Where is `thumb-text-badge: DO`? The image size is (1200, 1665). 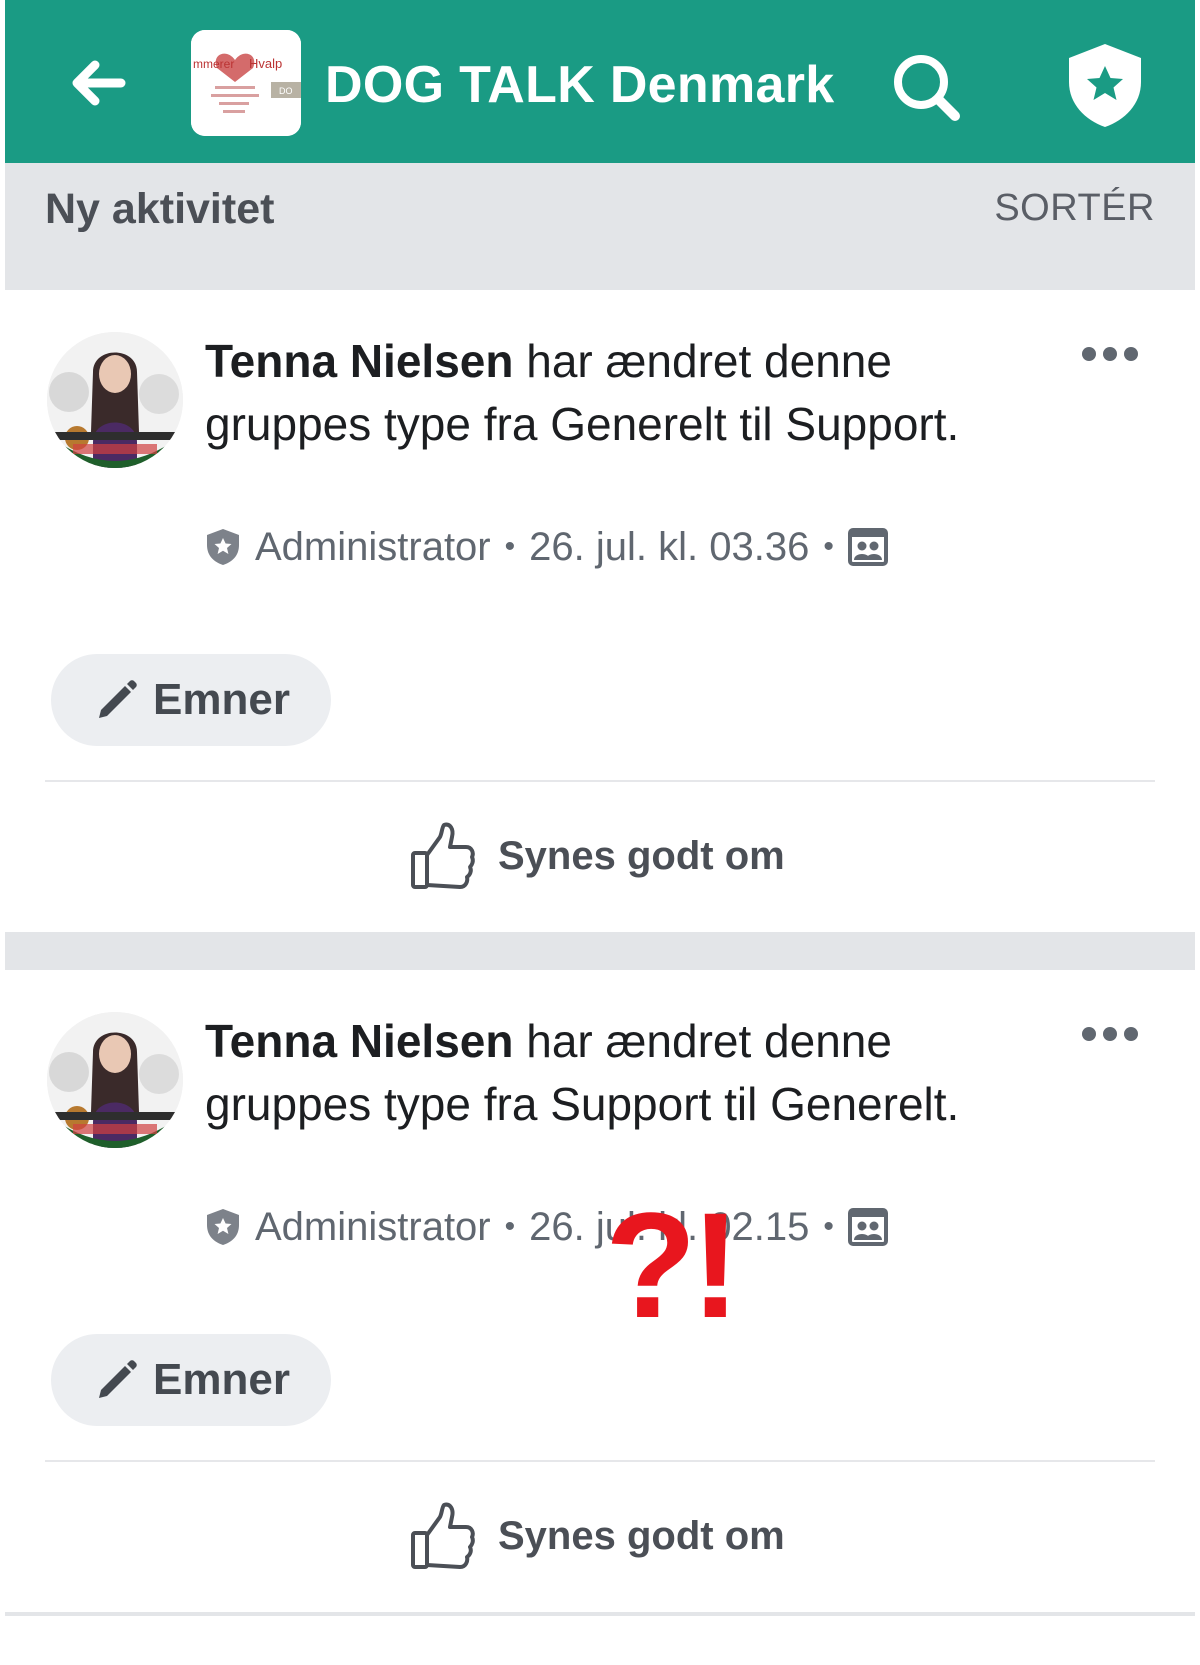
thumb-text-badge: DO is located at coordinates (286, 91).